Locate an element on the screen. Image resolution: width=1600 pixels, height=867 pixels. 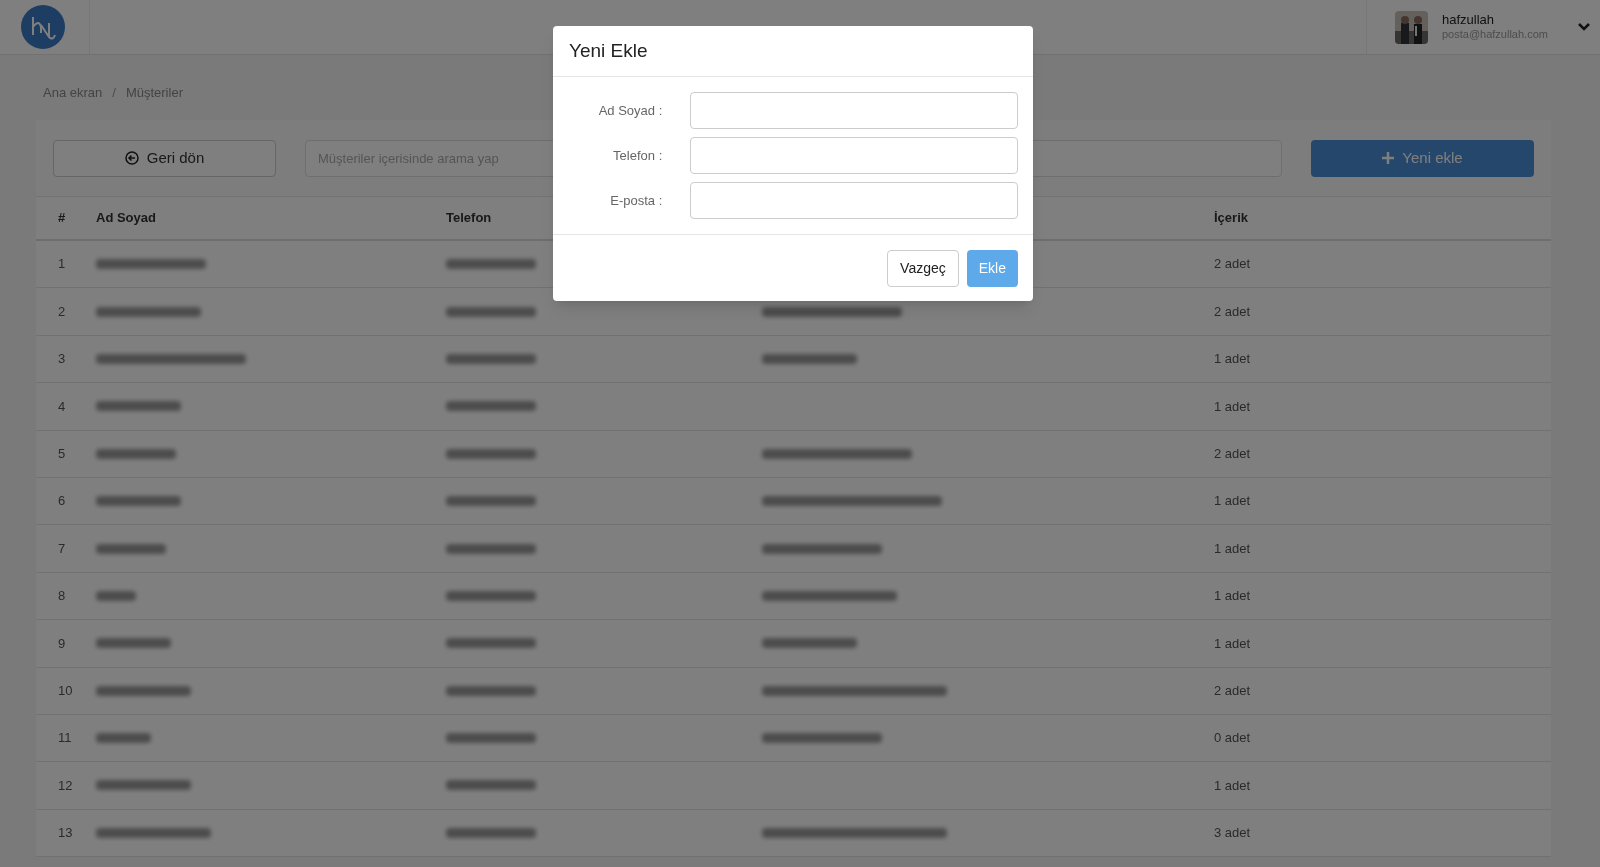
field-label: Telefon : is located at coordinates (637, 155).